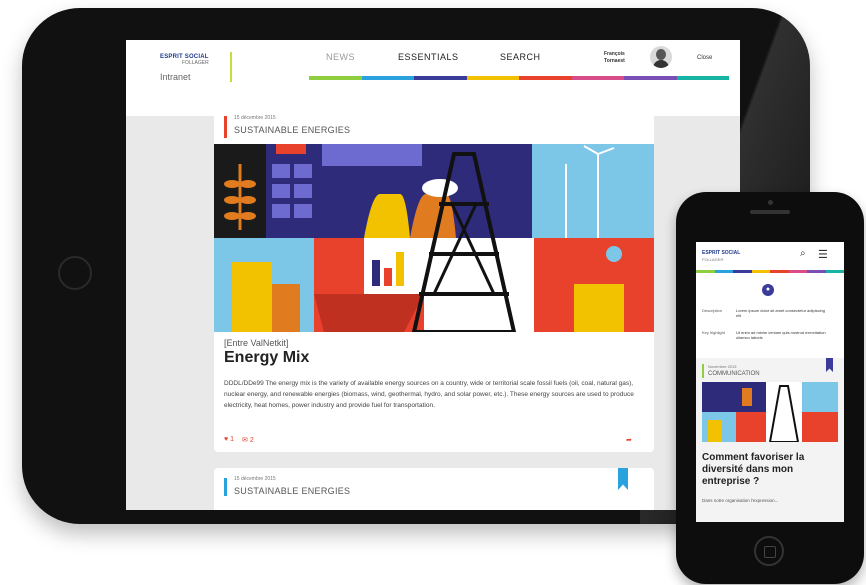 The width and height of the screenshot is (866, 585). What do you see at coordinates (248, 440) in the screenshot?
I see `comment-button: ✉ 2` at bounding box center [248, 440].